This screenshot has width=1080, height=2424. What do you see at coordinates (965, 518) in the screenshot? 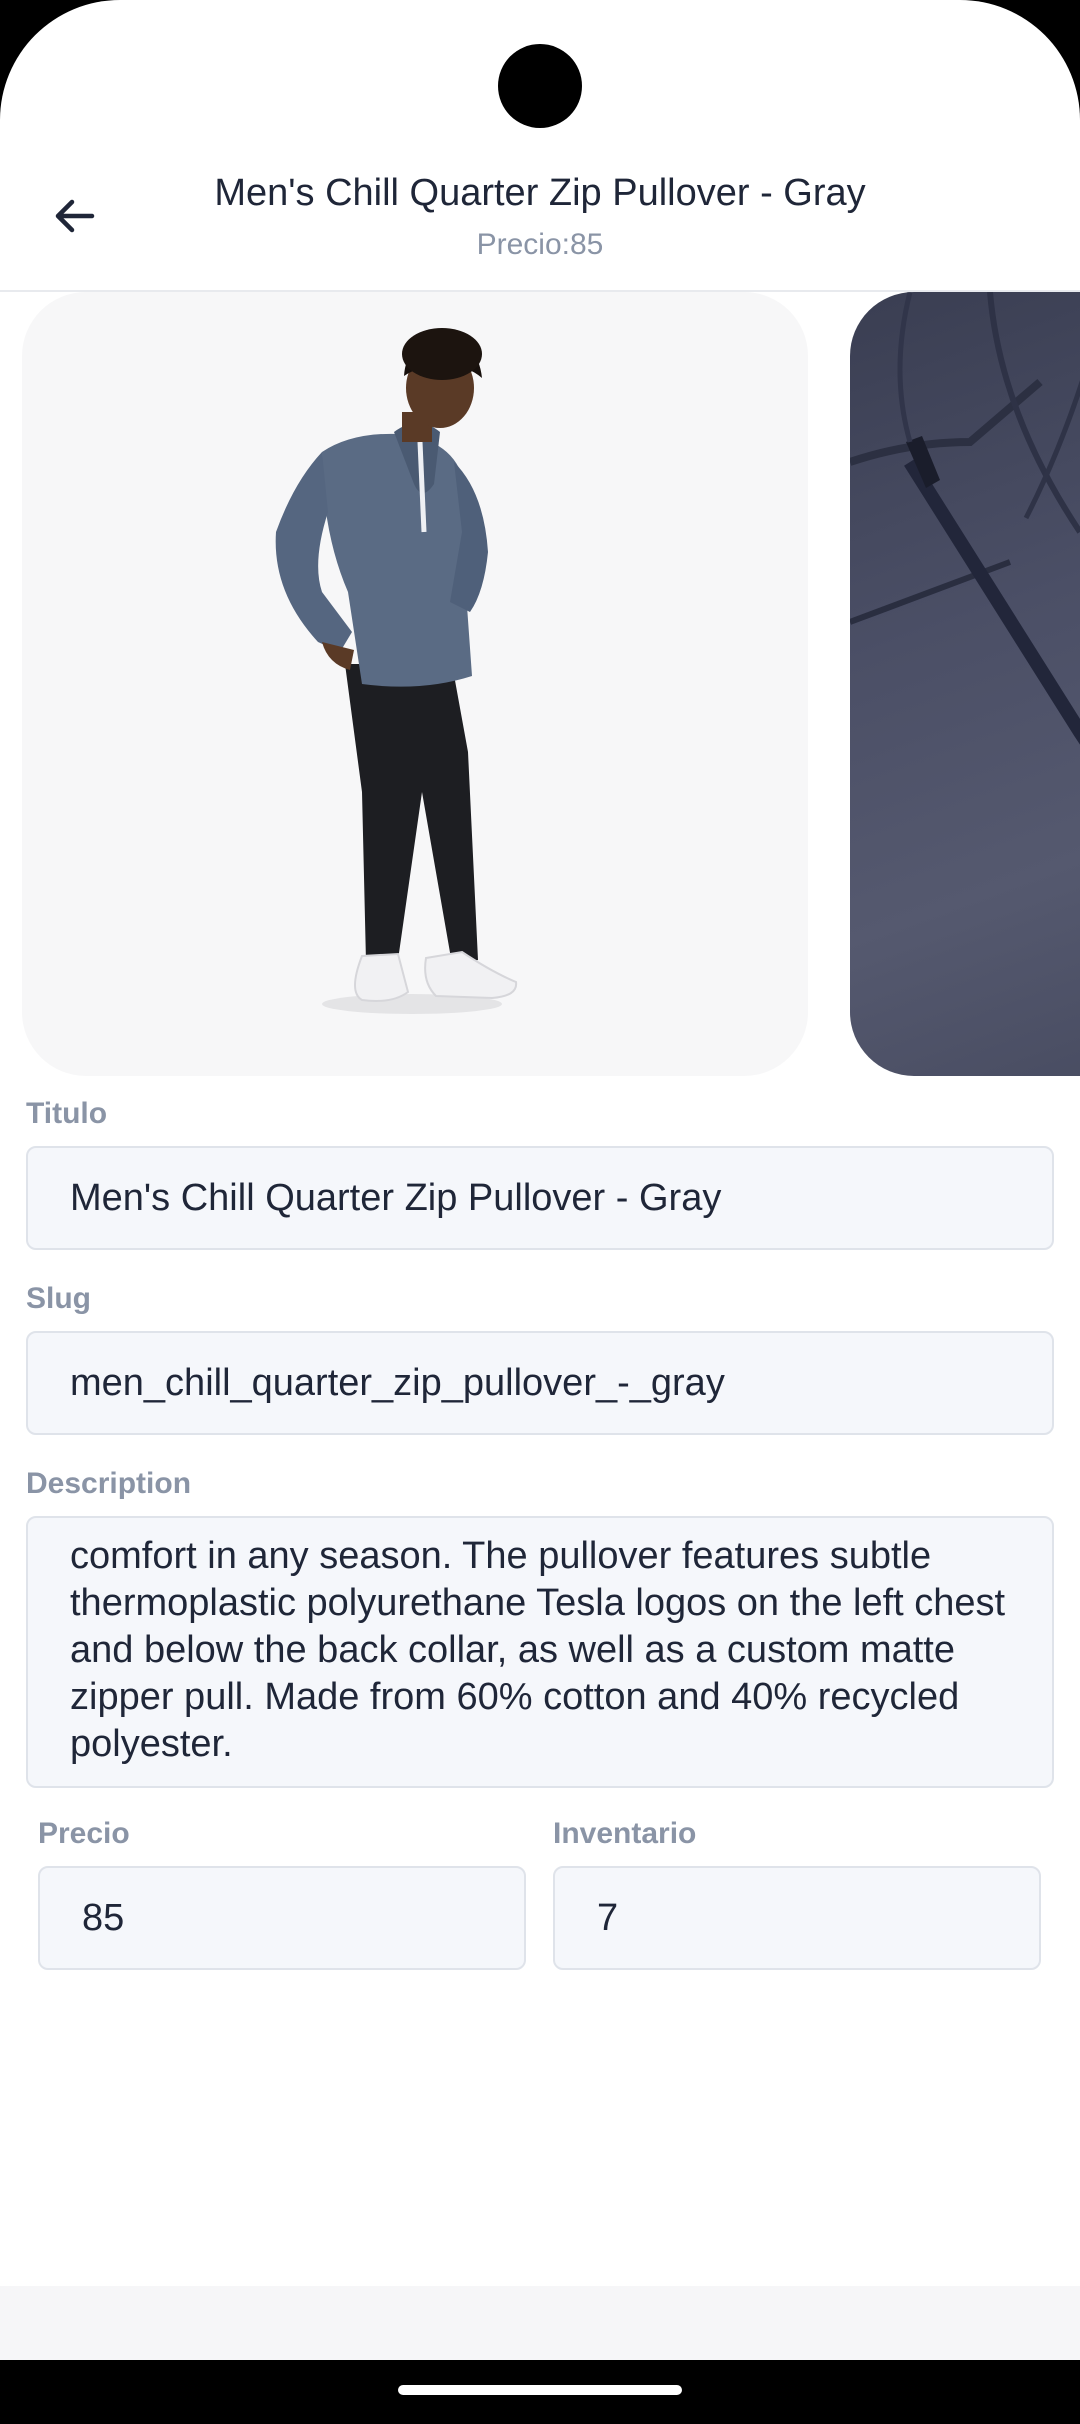
I see `zipper-closeup-illustration` at bounding box center [965, 518].